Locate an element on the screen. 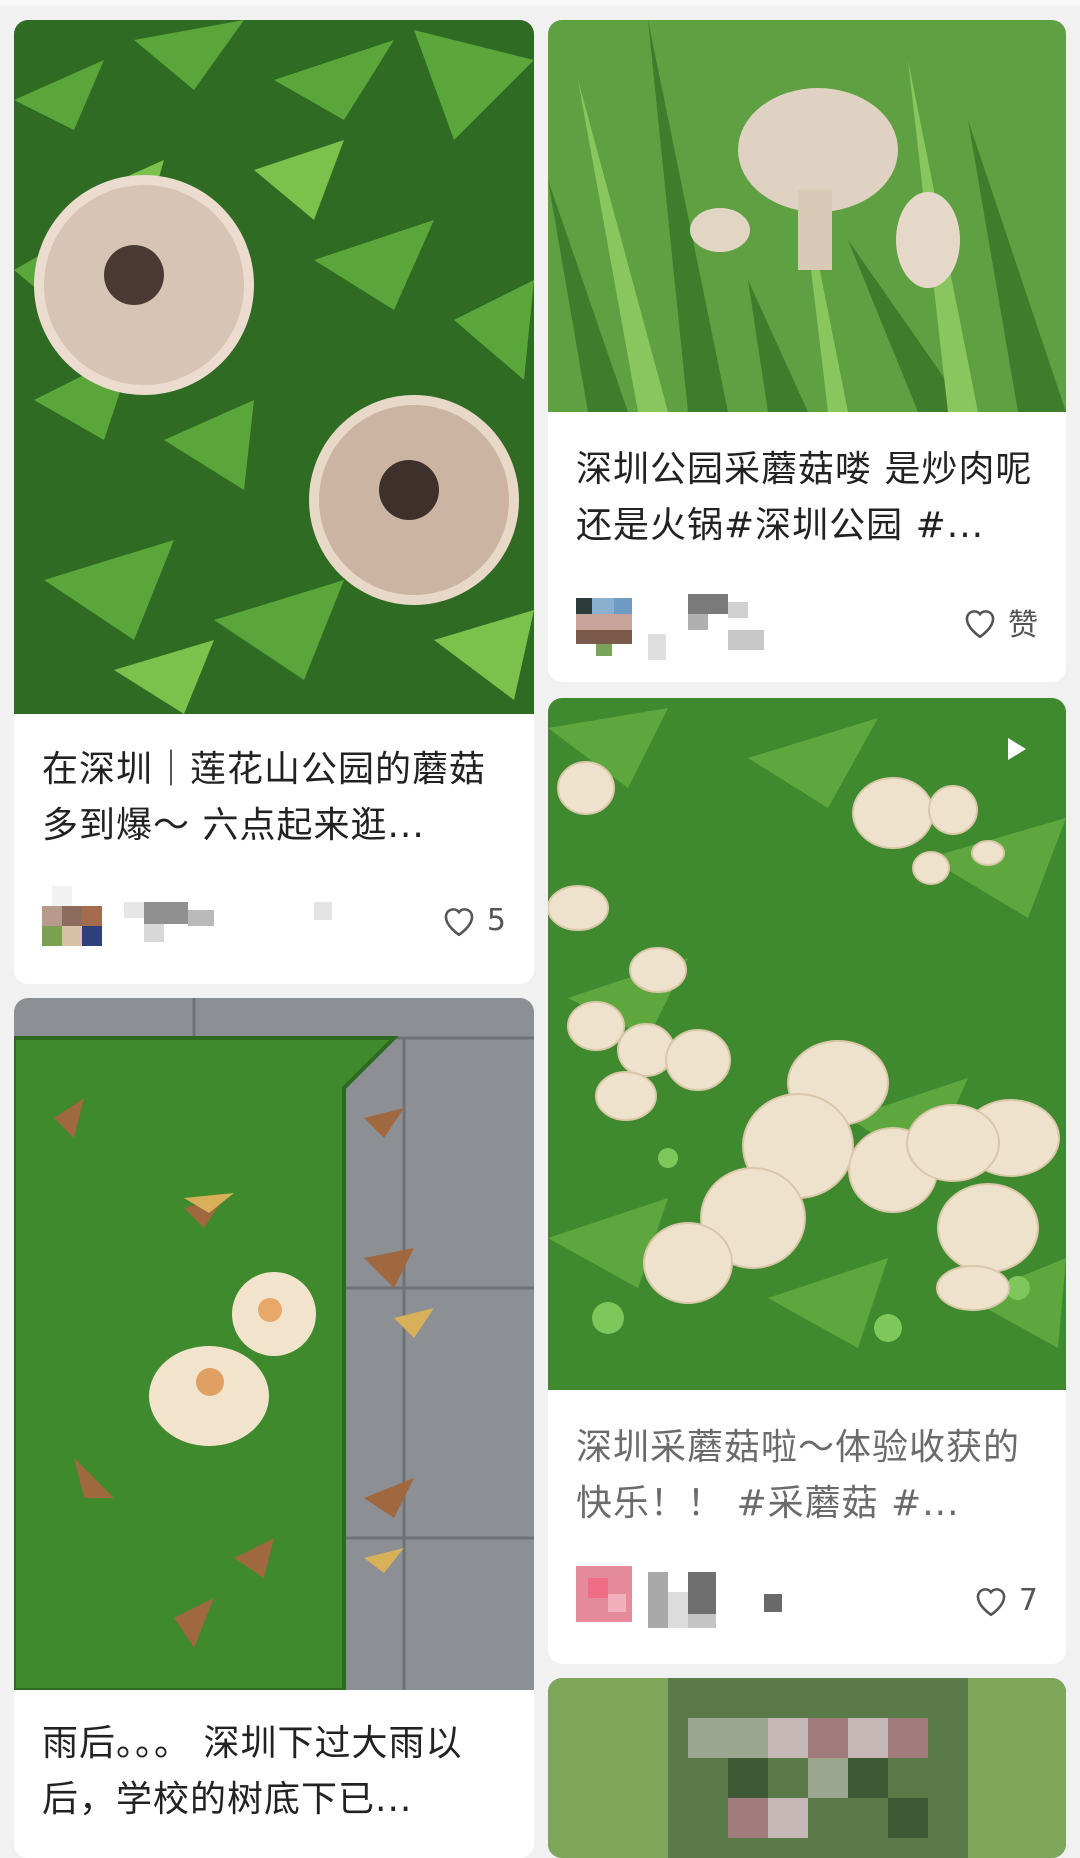  like-button: 5 is located at coordinates (472, 920).